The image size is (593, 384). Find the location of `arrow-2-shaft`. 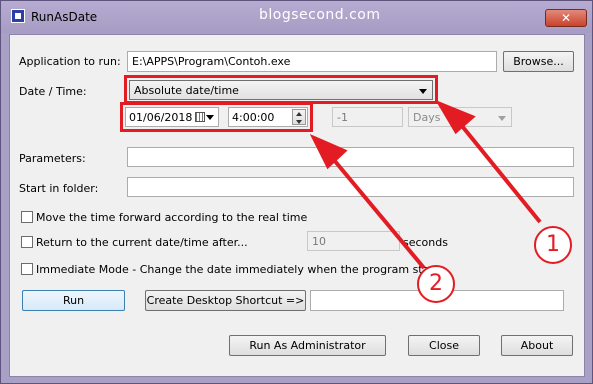

arrow-2-shaft is located at coordinates (379, 214).